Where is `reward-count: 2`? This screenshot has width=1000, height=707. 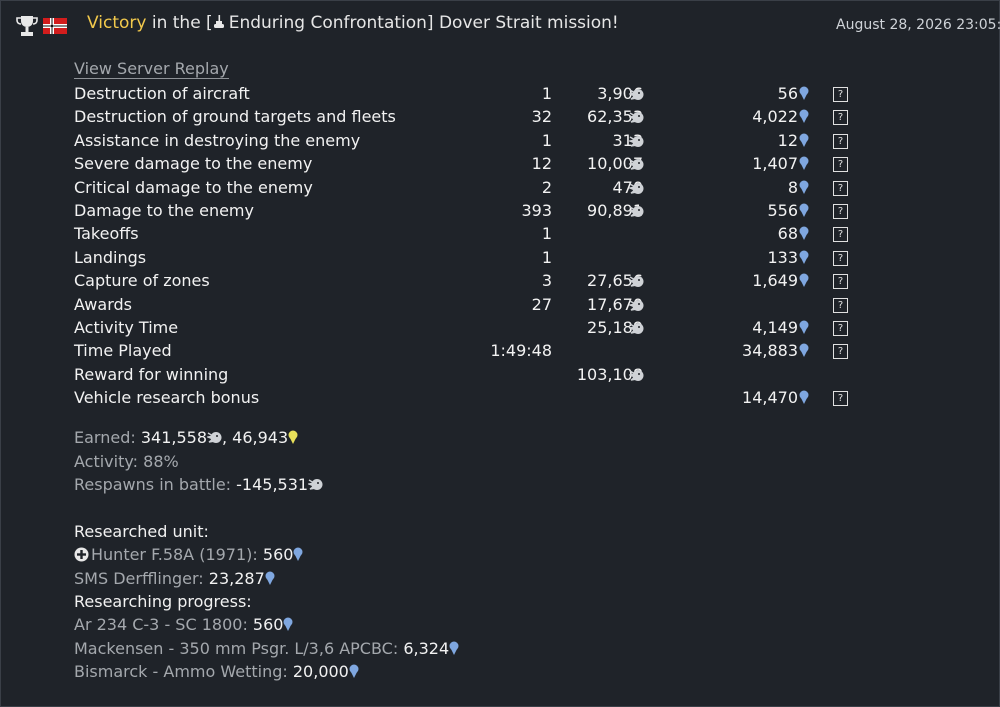 reward-count: 2 is located at coordinates (546, 187).